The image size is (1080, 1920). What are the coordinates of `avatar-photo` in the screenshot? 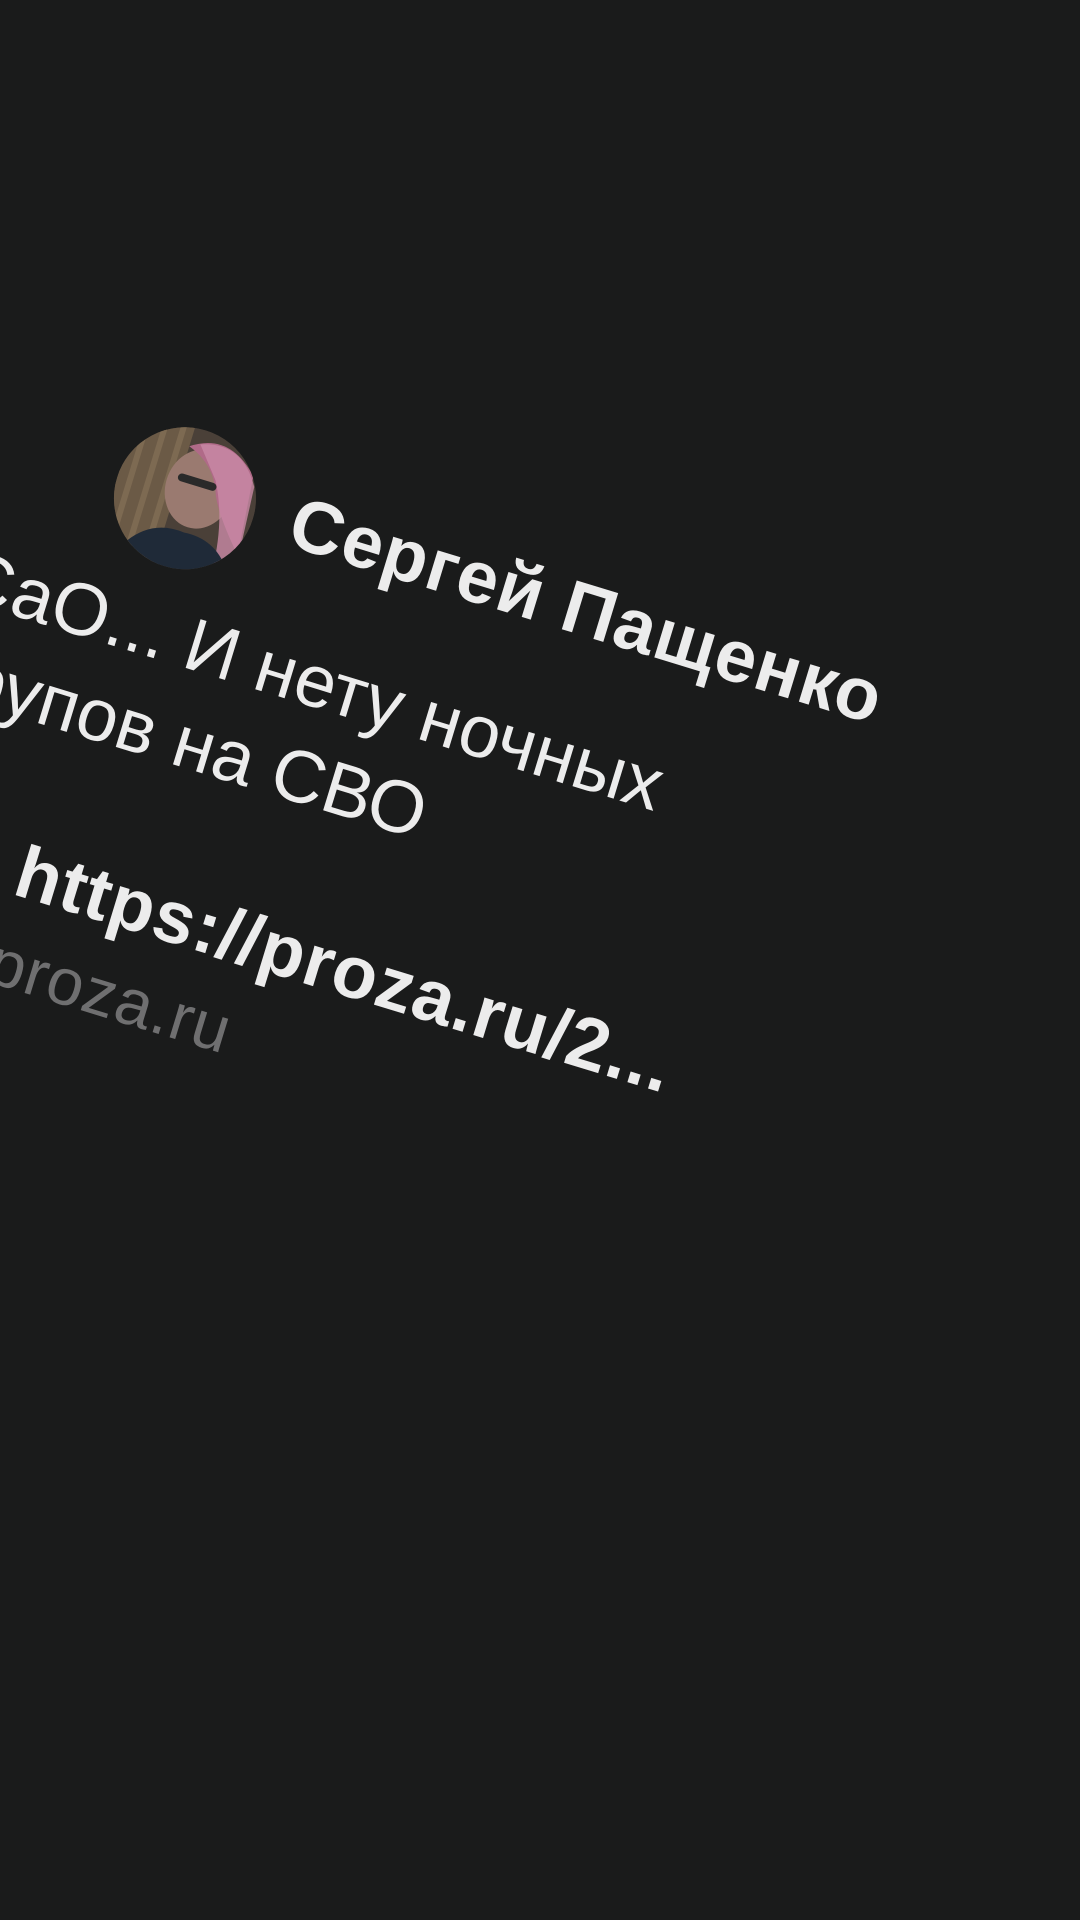 It's located at (185, 498).